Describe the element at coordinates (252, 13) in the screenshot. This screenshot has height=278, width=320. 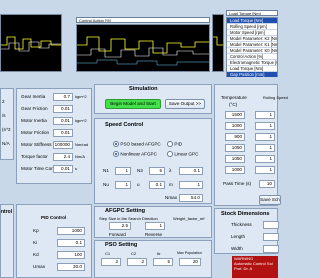
I see `legend-header: Load Torque [Nm]` at that location.